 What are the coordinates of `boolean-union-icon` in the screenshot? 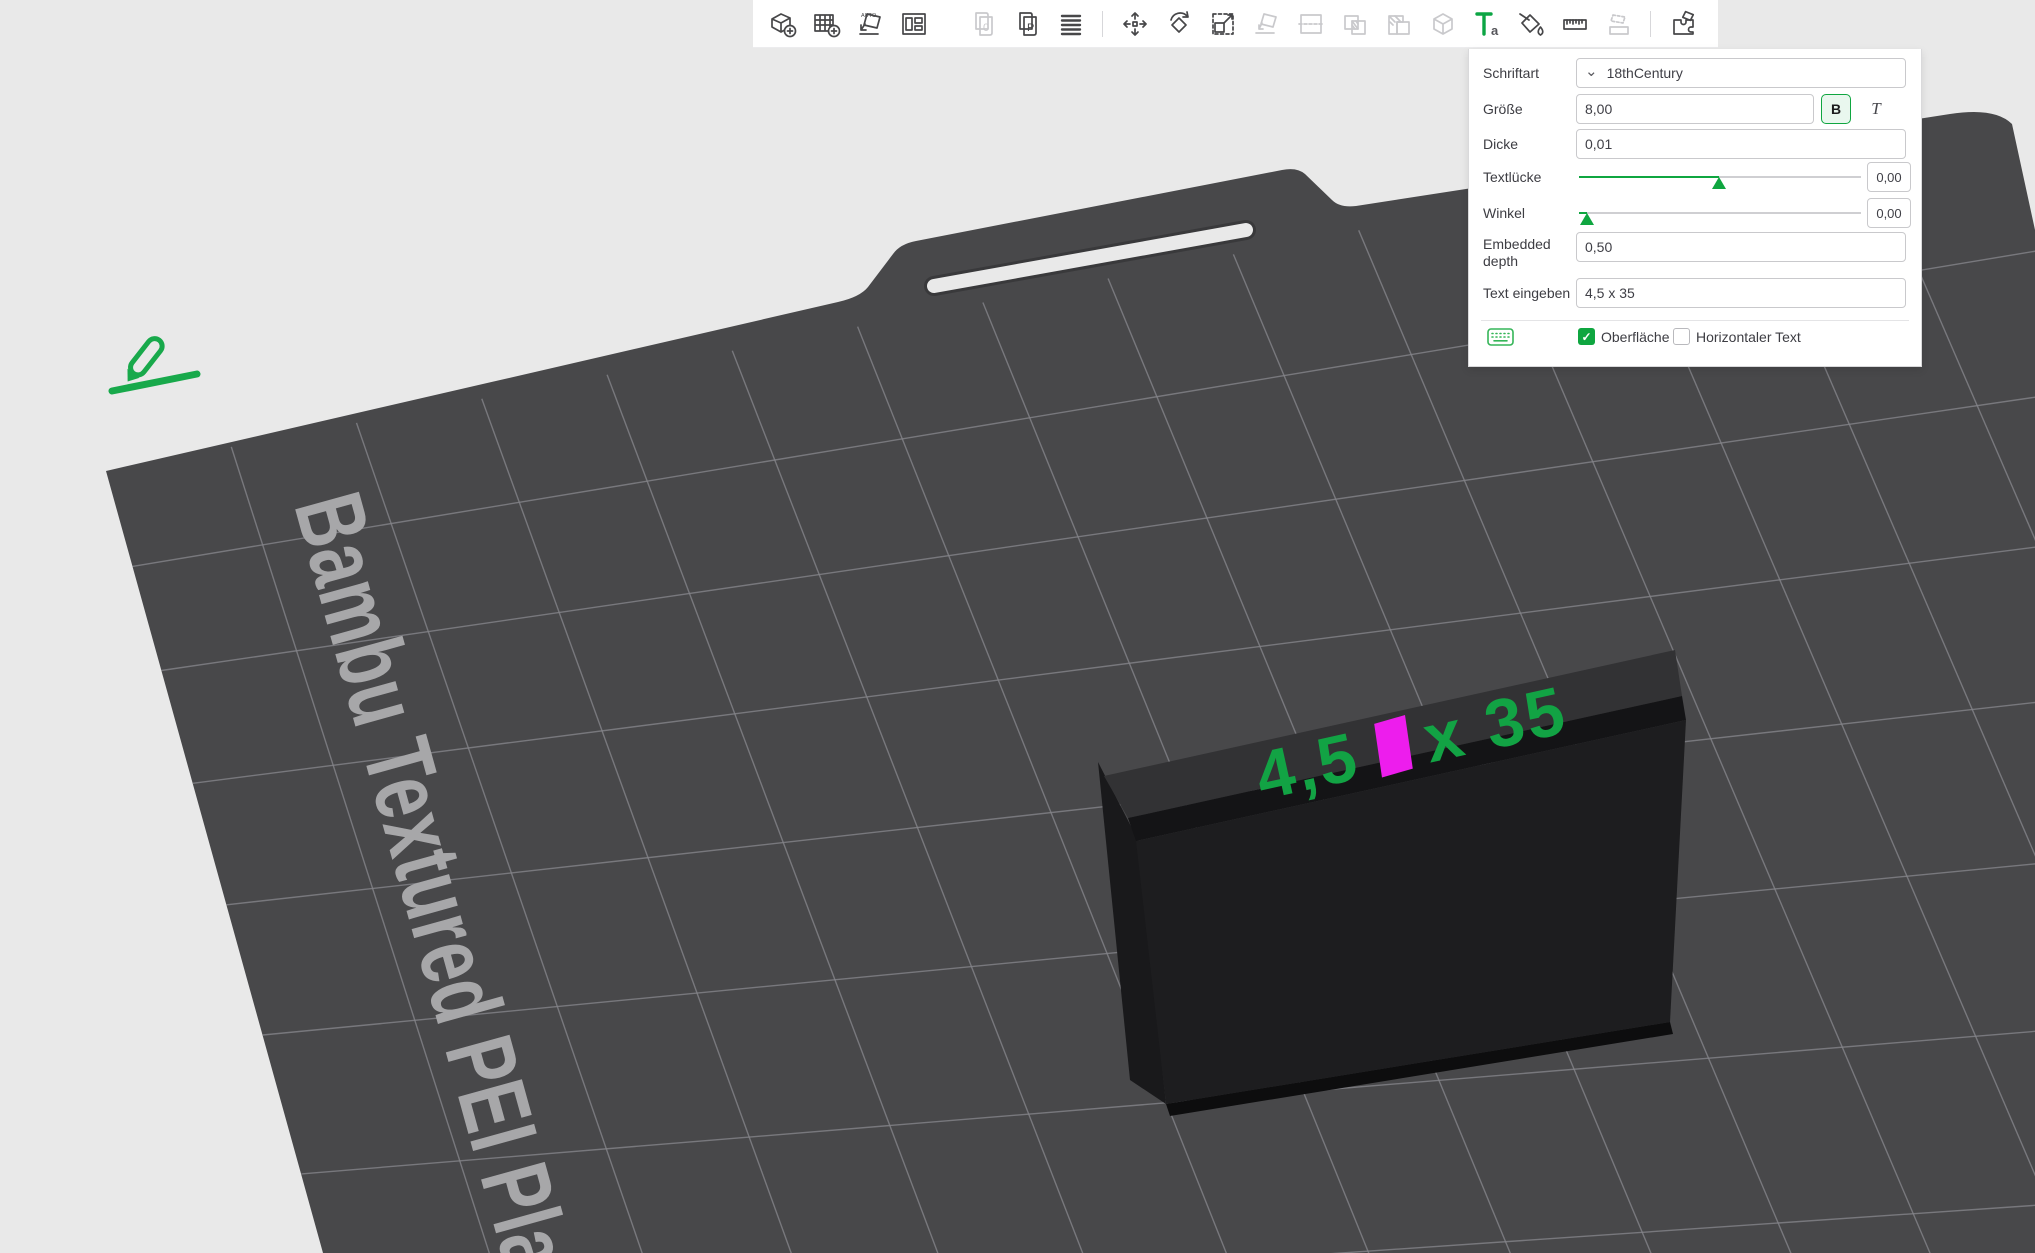 It's located at (1354, 23).